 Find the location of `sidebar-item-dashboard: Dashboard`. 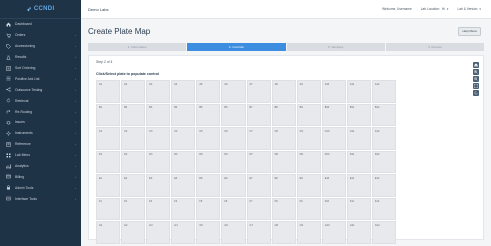

sidebar-item-dashboard: Dashboard is located at coordinates (40, 24).